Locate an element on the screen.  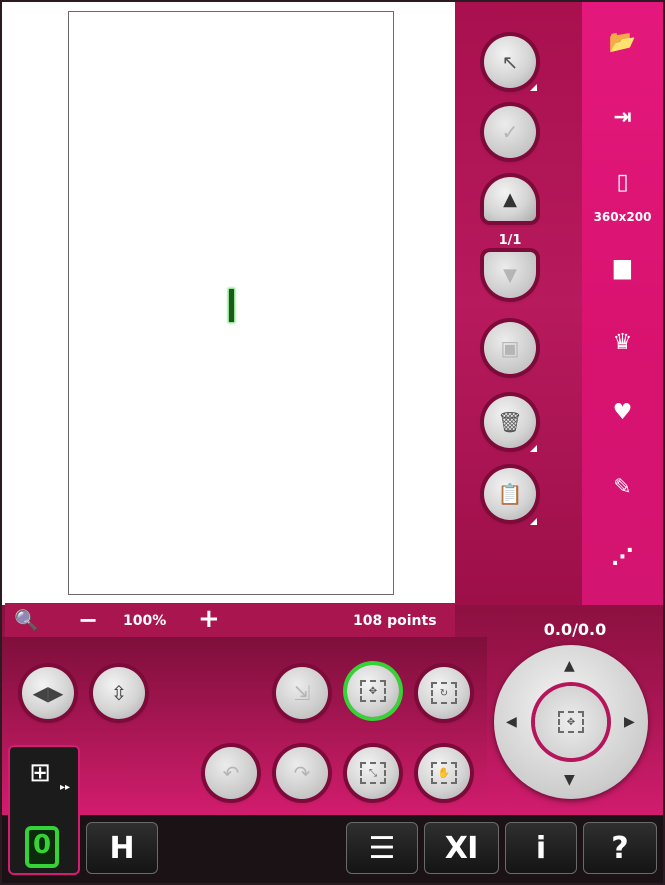
edit-check-icon: ✓ is located at coordinates (510, 132).